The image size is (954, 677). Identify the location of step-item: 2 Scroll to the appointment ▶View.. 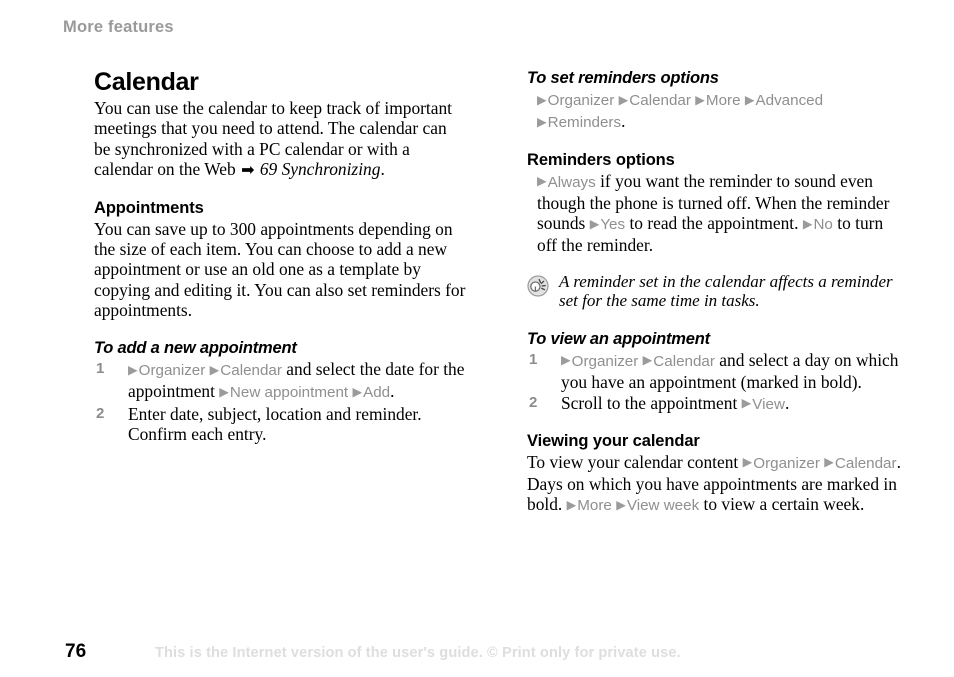
(714, 404).